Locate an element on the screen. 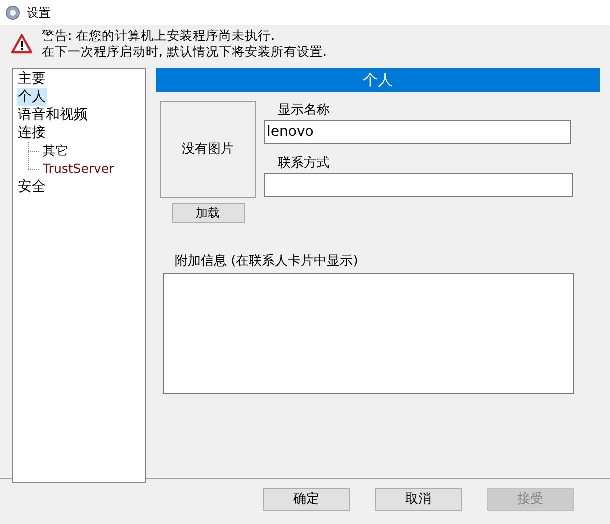  dialog-button: 取消 is located at coordinates (418, 499).